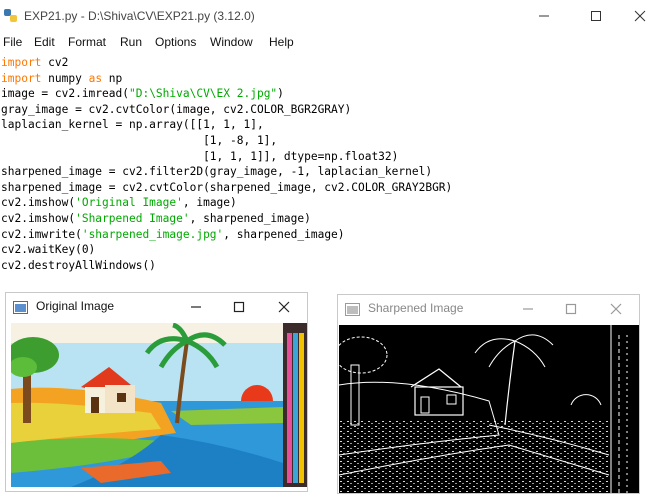 The height and width of the screenshot is (501, 654). What do you see at coordinates (159, 405) in the screenshot?
I see `original-landscape-image` at bounding box center [159, 405].